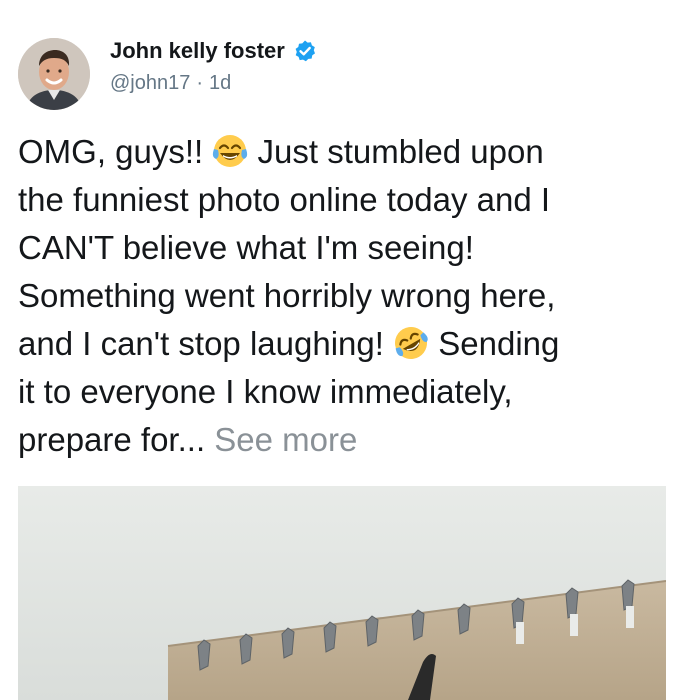 The width and height of the screenshot is (700, 700). Describe the element at coordinates (150, 83) in the screenshot. I see `handle: @john17` at that location.